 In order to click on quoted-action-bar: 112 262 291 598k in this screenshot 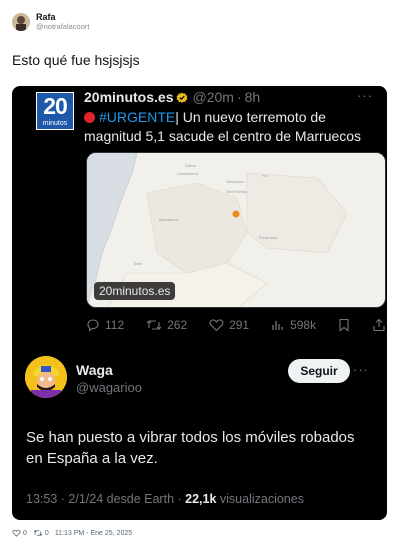, I will do `click(236, 325)`.